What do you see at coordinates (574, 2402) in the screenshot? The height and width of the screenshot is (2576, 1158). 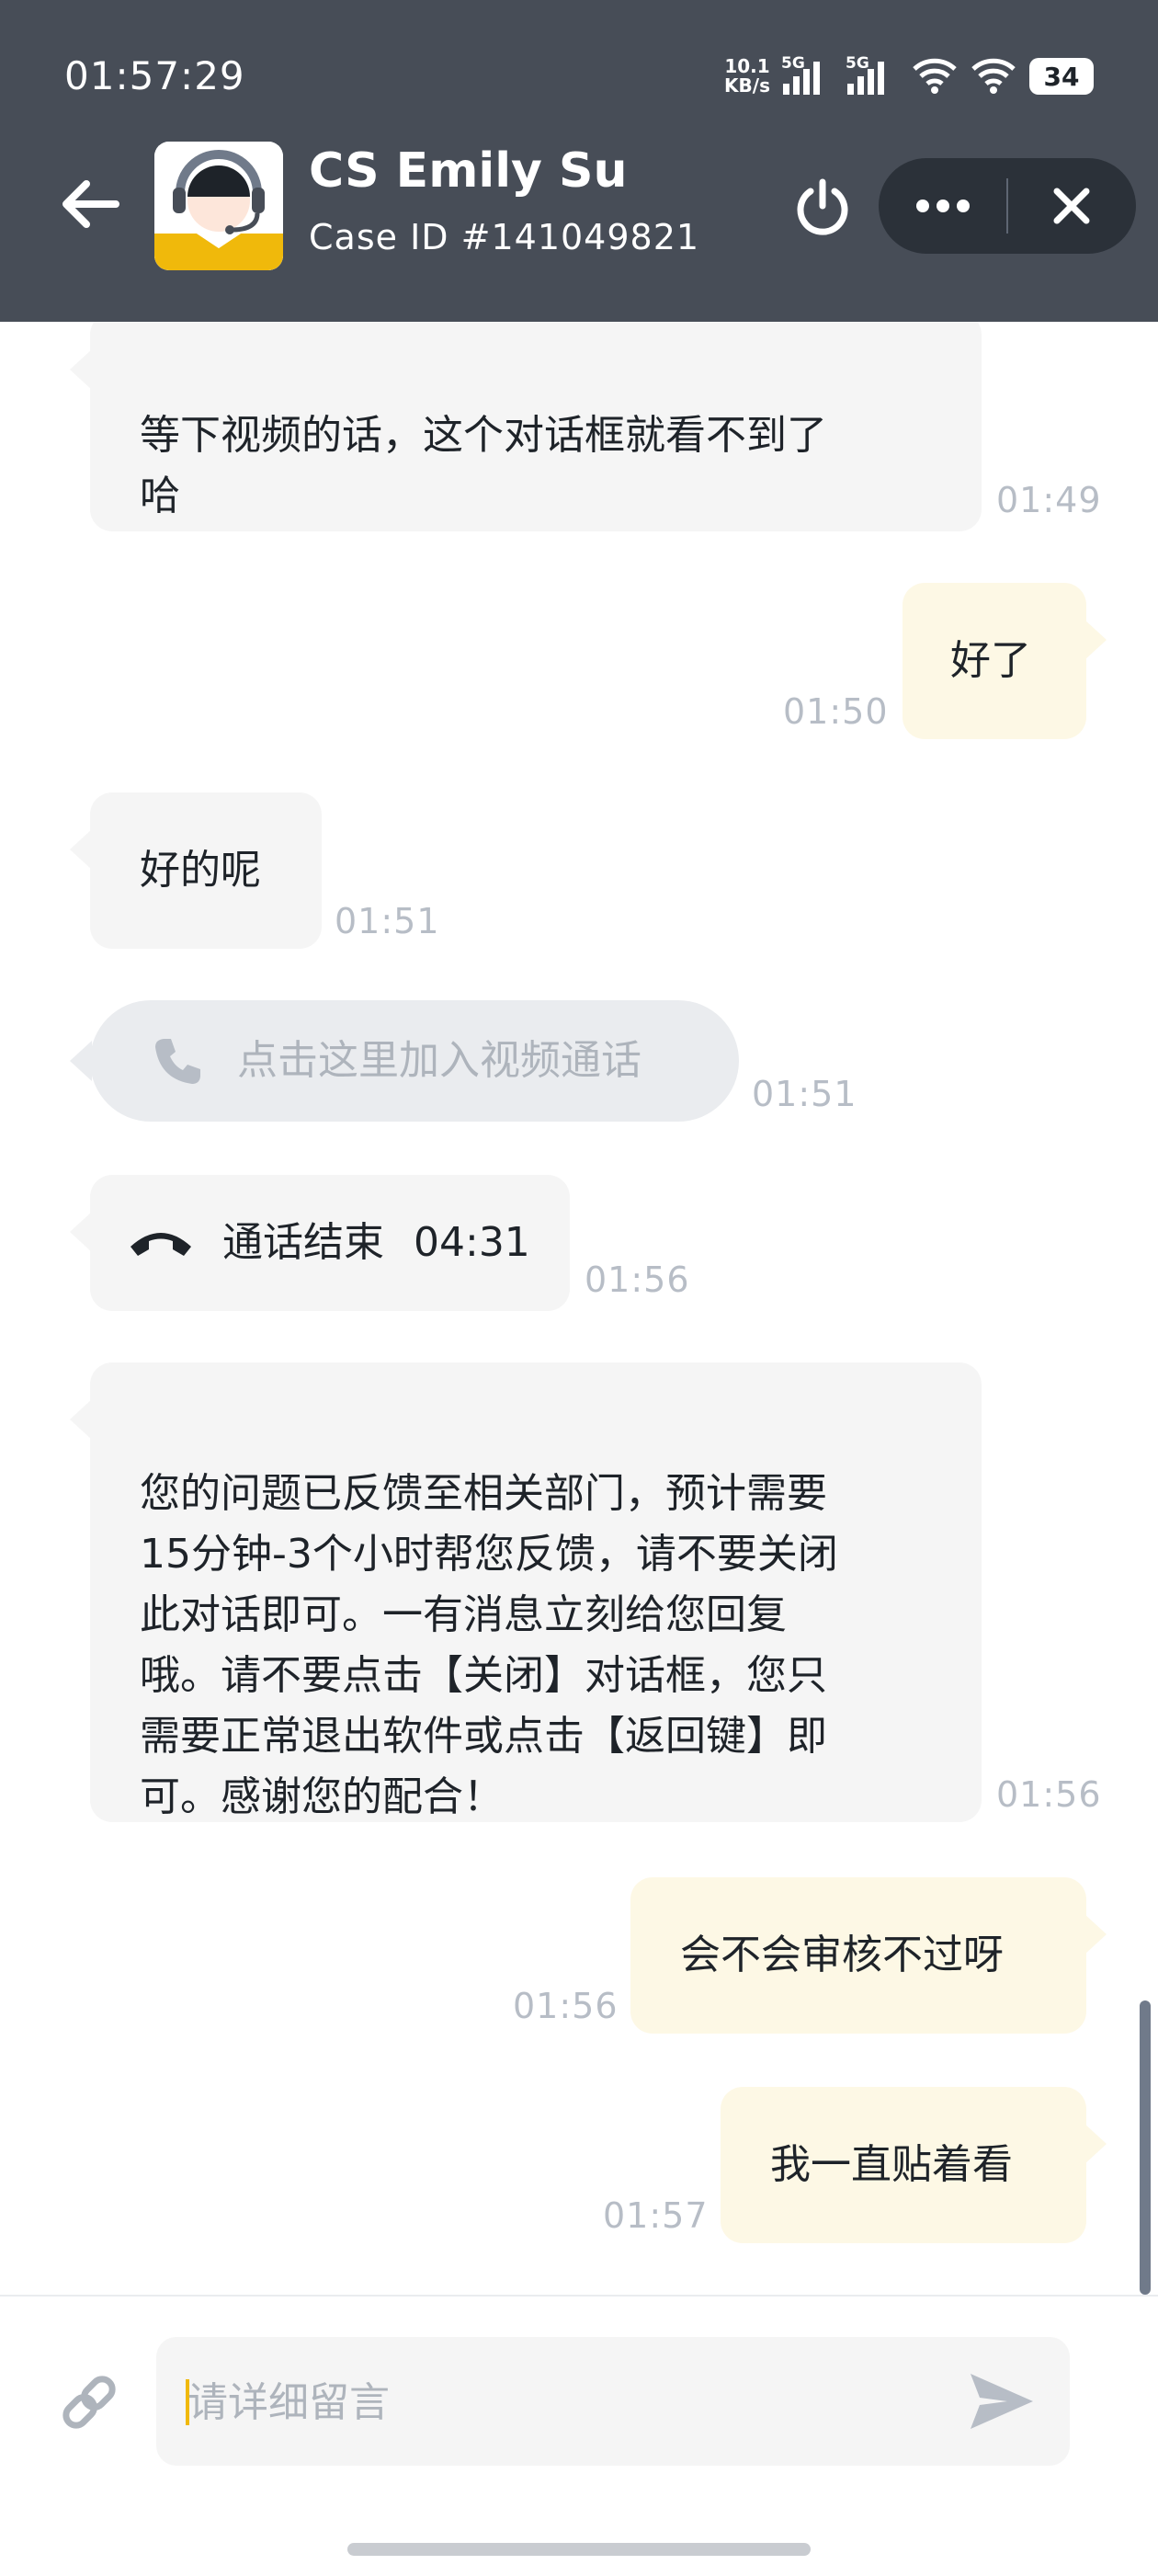 I see `message-input` at bounding box center [574, 2402].